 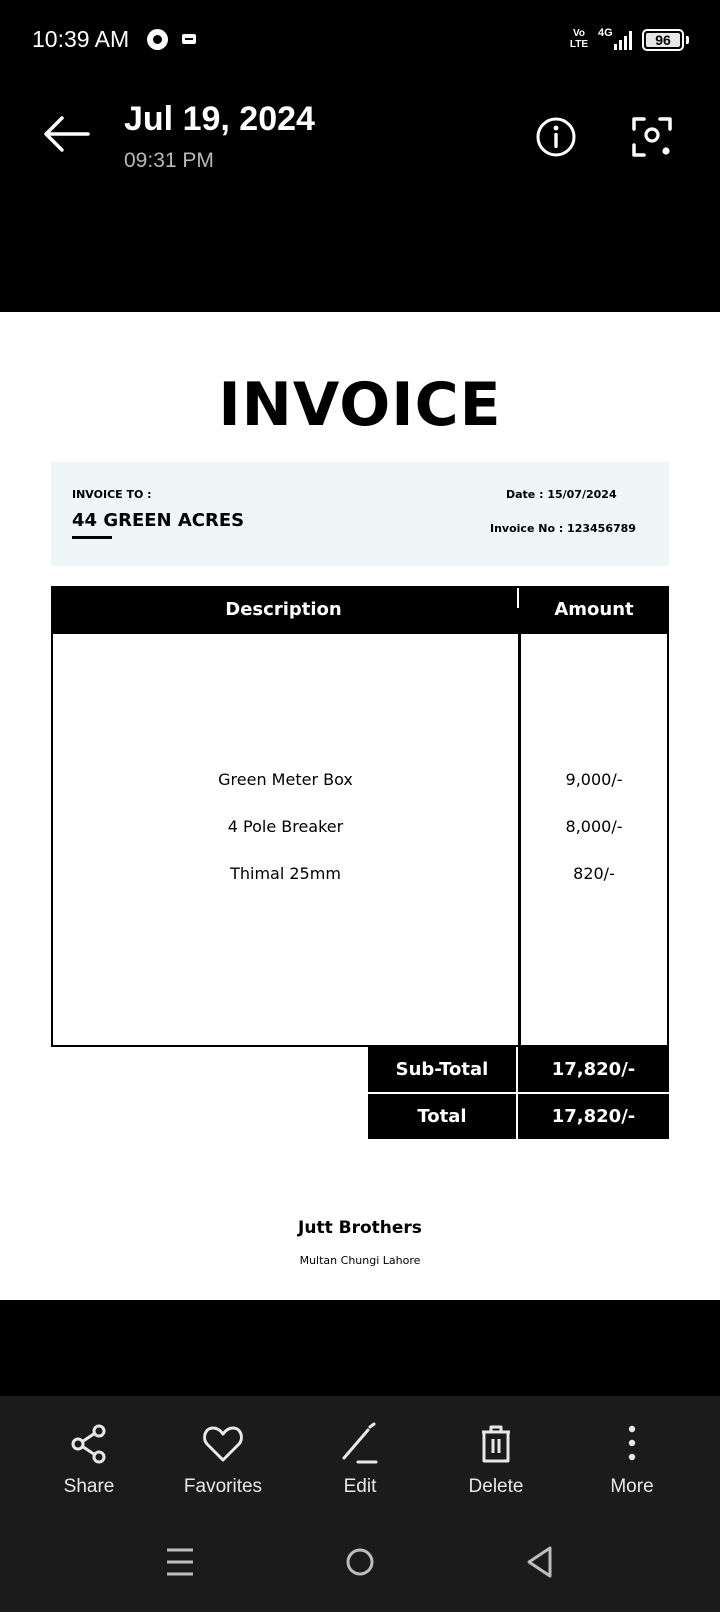 I want to click on info-icon, so click(x=556, y=137).